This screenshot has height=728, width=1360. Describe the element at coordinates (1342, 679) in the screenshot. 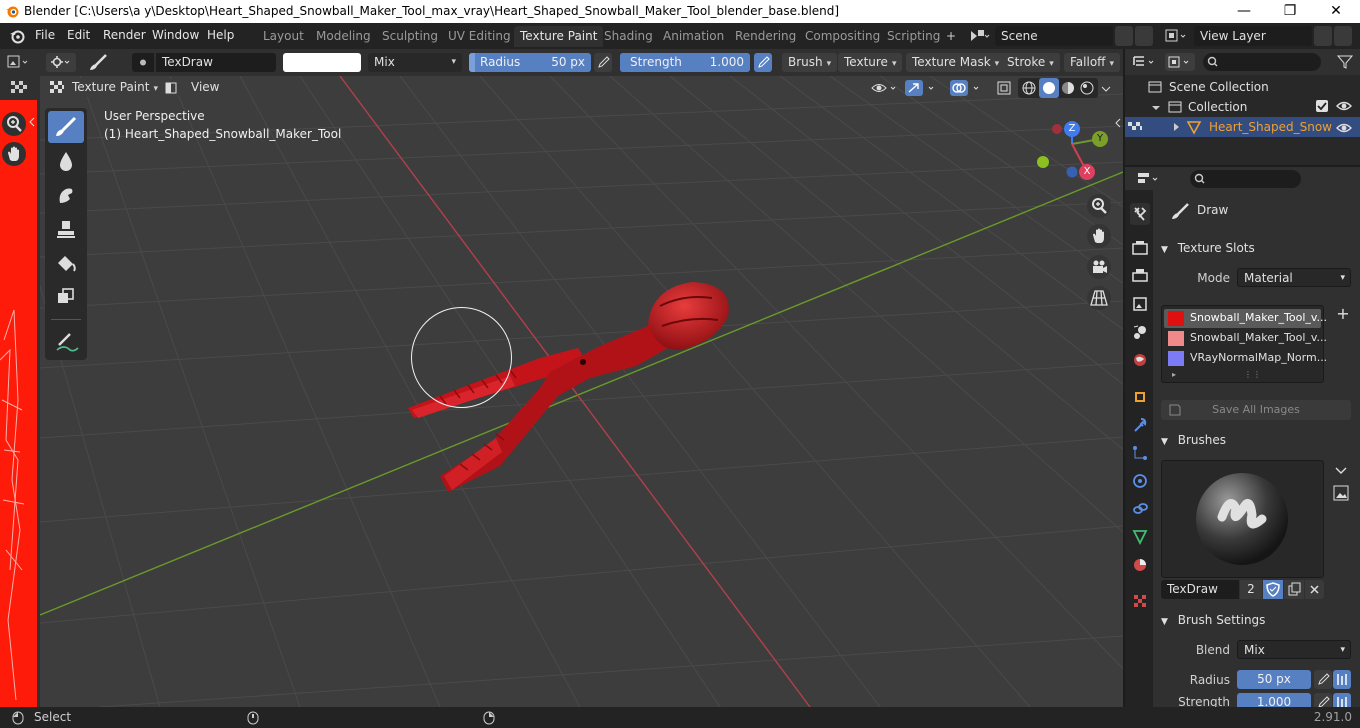

I see `radius-unit-toggle-icon` at that location.